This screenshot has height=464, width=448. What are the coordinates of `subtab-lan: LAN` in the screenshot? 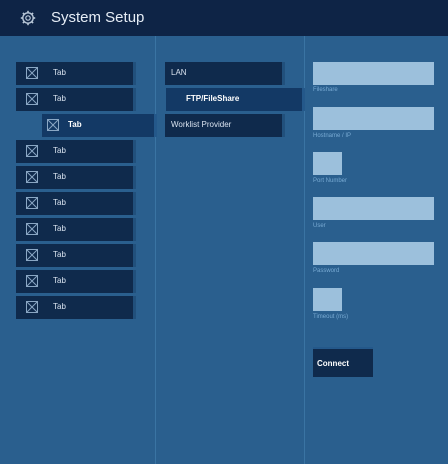 It's located at (225, 73).